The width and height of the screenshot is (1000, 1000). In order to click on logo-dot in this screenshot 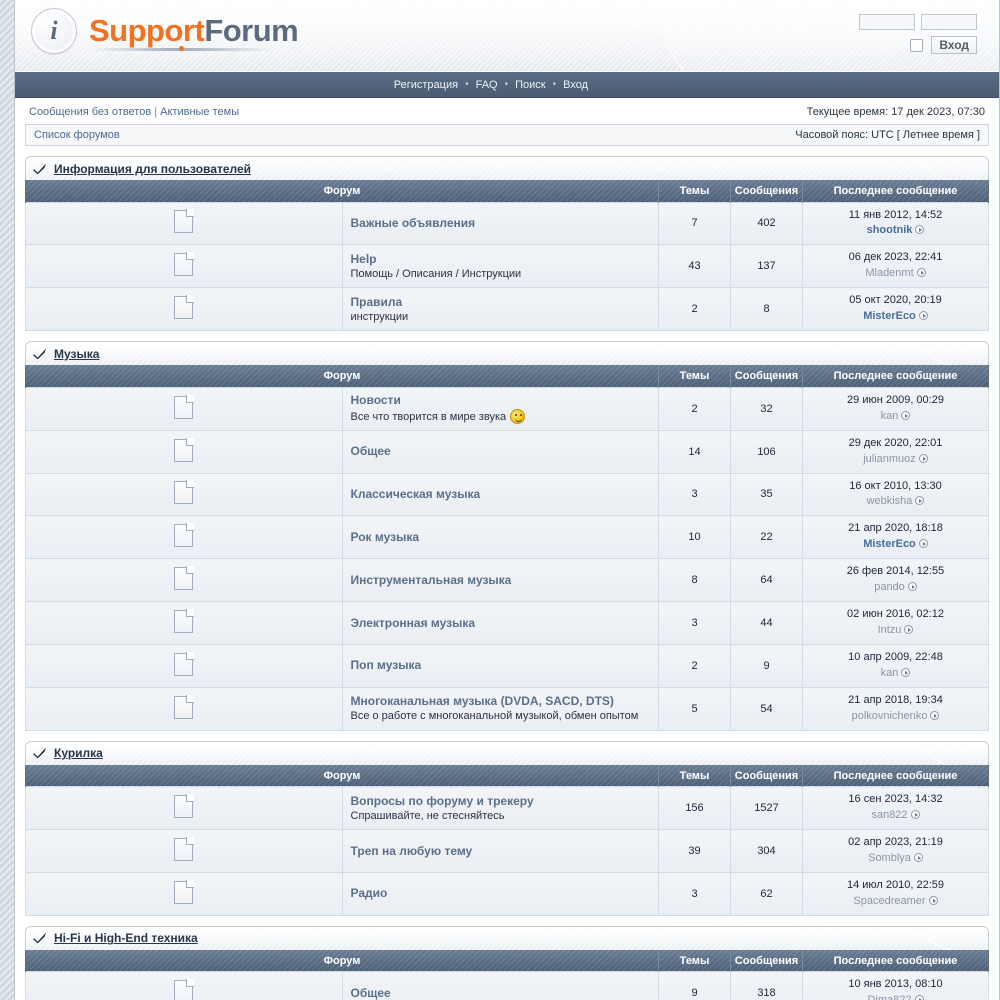, I will do `click(181, 48)`.